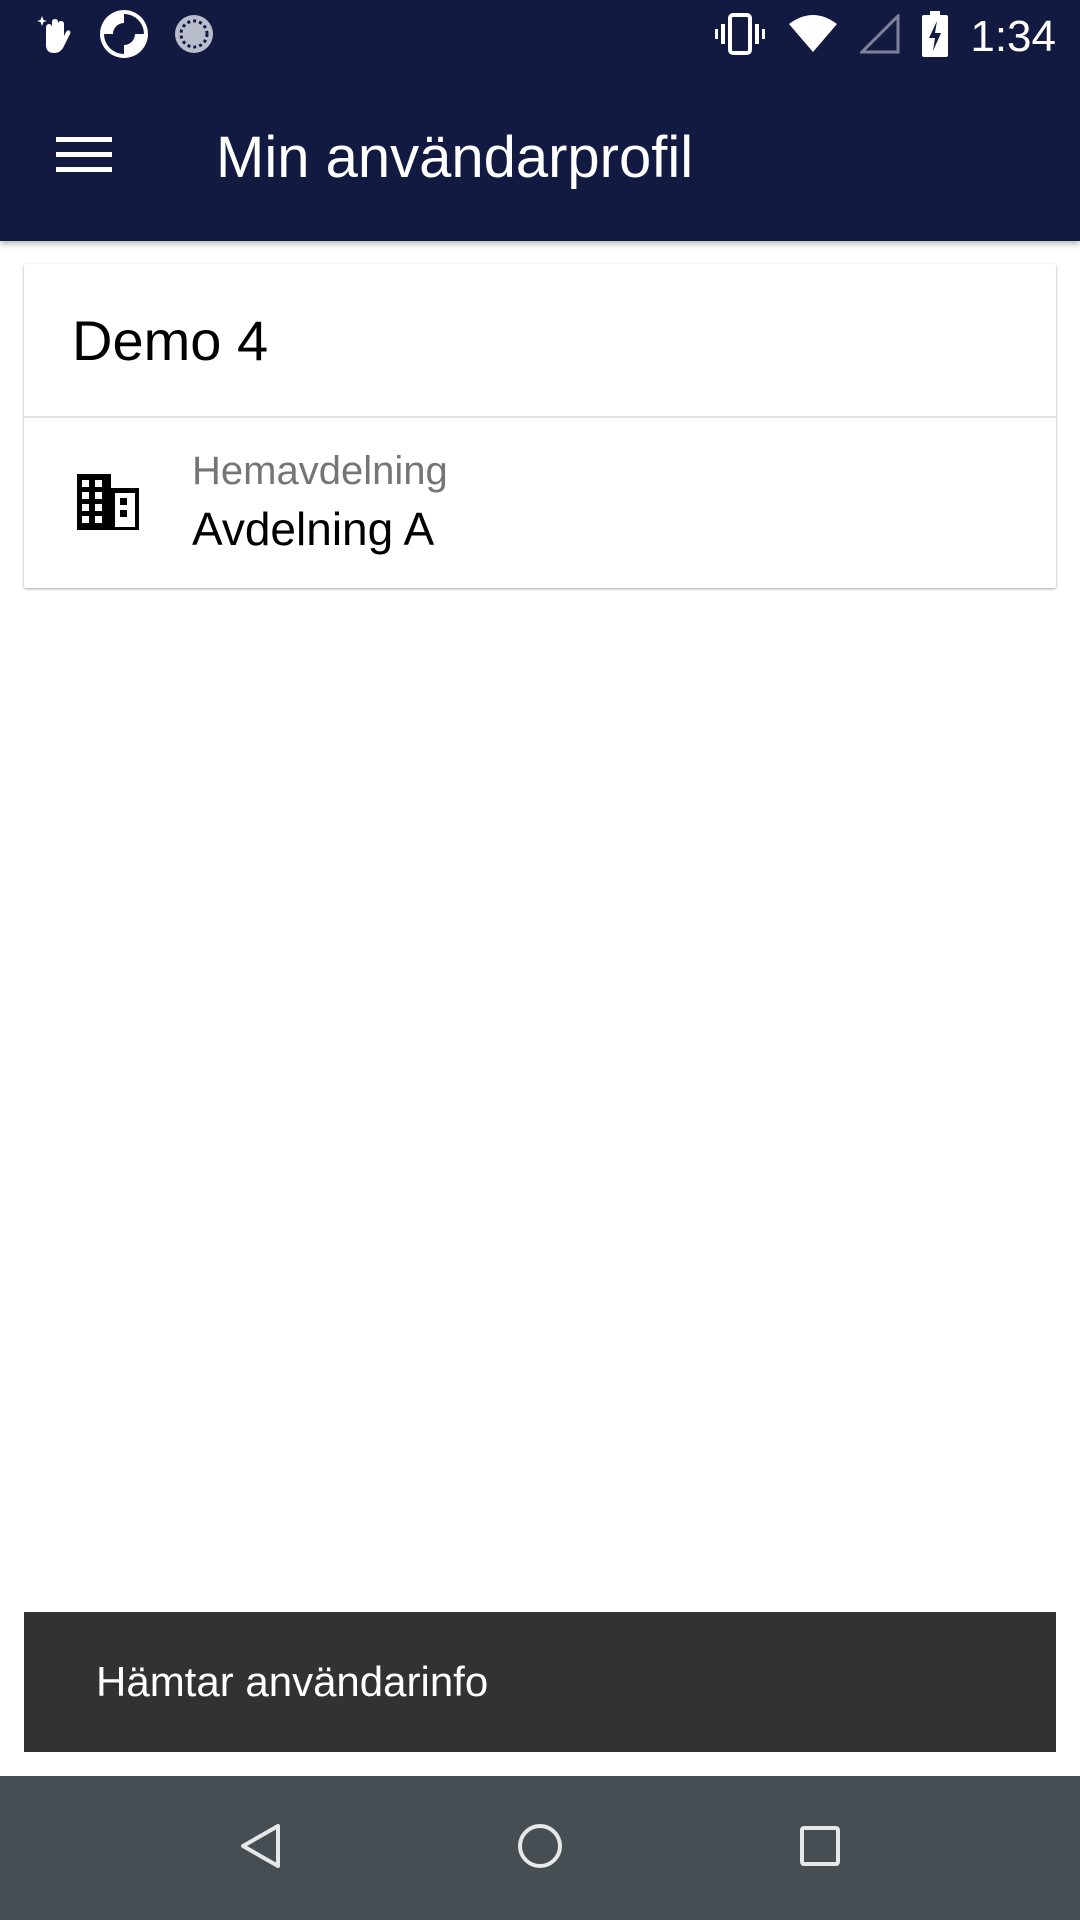 The width and height of the screenshot is (1080, 1920). I want to click on status-notification-icons, so click(137, 36).